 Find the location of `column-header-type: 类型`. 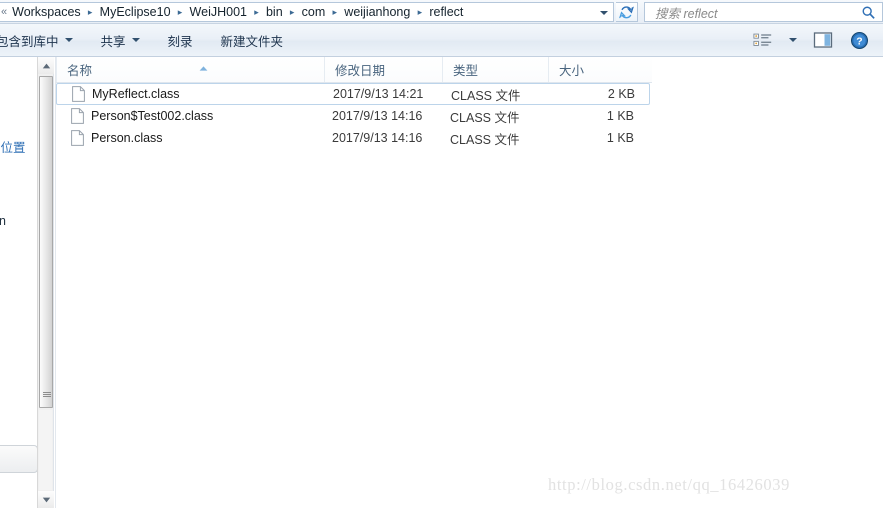

column-header-type: 类型 is located at coordinates (495, 69).